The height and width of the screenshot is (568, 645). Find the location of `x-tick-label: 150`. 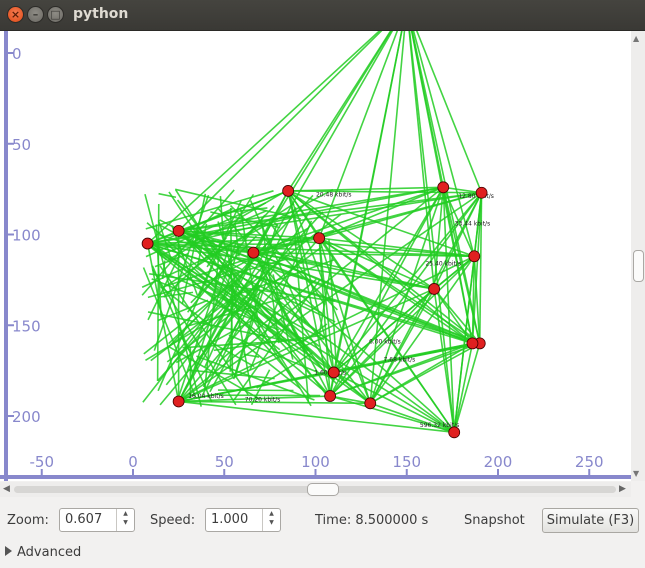

x-tick-label: 150 is located at coordinates (406, 462).